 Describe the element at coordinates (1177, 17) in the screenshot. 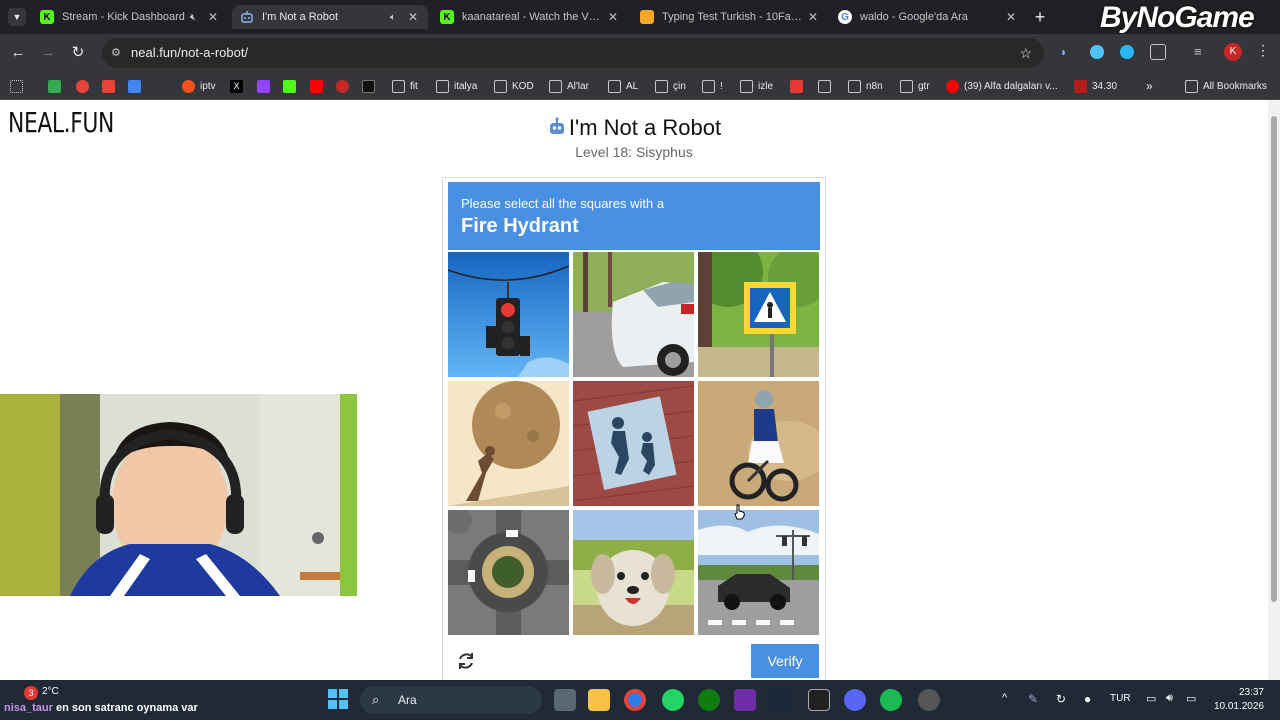

I see `bynogame-logo: ByNoGame` at that location.